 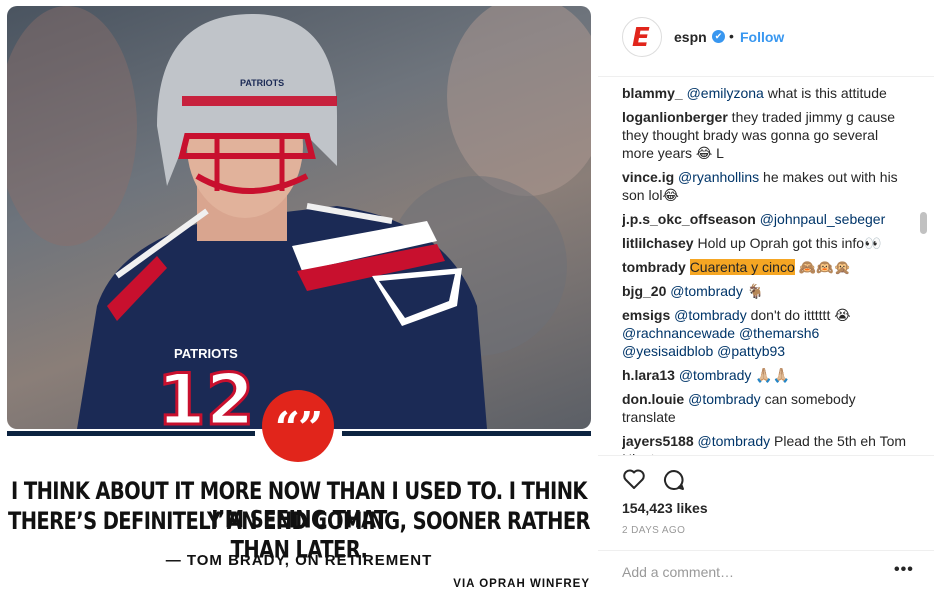 What do you see at coordinates (653, 399) in the screenshot?
I see `comment-username: don.louie` at bounding box center [653, 399].